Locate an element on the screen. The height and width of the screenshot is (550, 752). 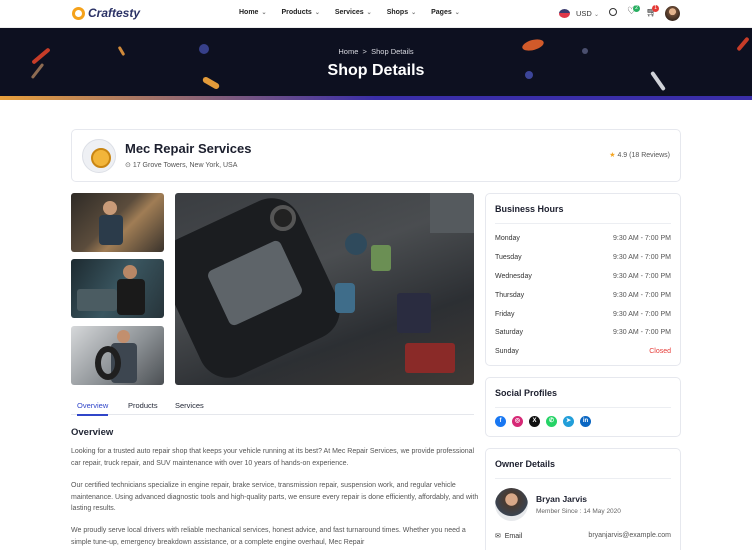
social-profiles-card: Social Profiles f ◎ X ✆ ➤ in is located at coordinates (583, 407).